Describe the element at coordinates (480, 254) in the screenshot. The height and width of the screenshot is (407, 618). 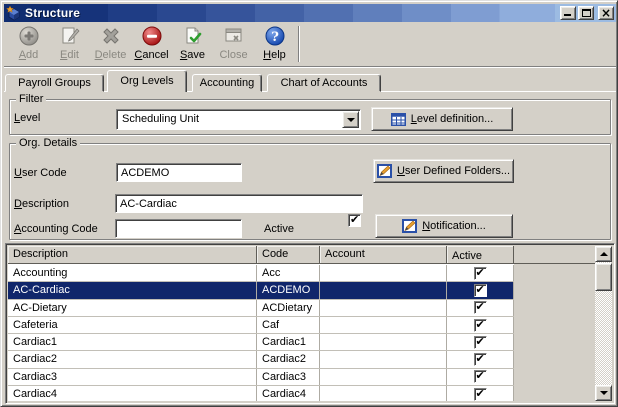
I see `column-header-active: Active` at that location.